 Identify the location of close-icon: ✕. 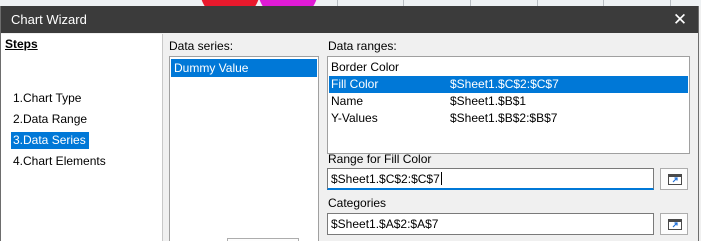
(680, 19).